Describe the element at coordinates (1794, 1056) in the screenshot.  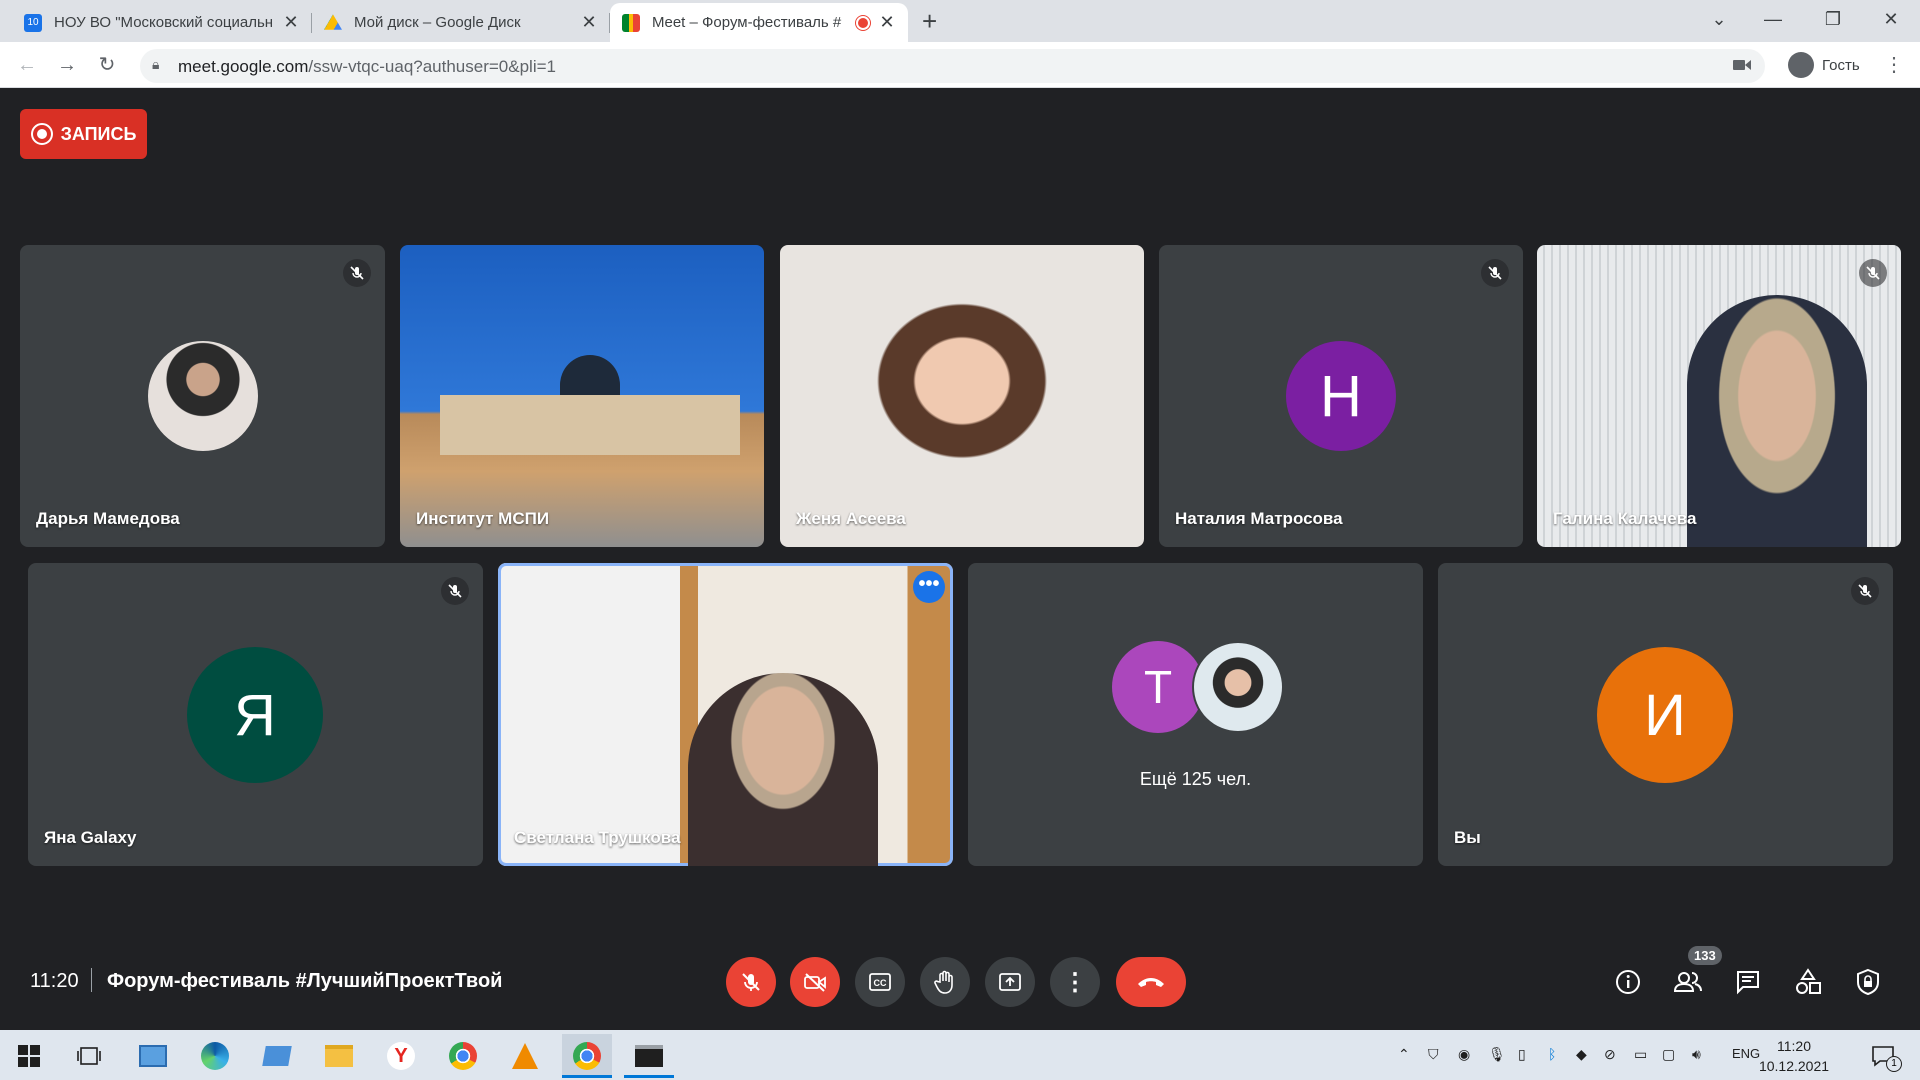
I see `system-clock: 11:20 10.12.2021` at that location.